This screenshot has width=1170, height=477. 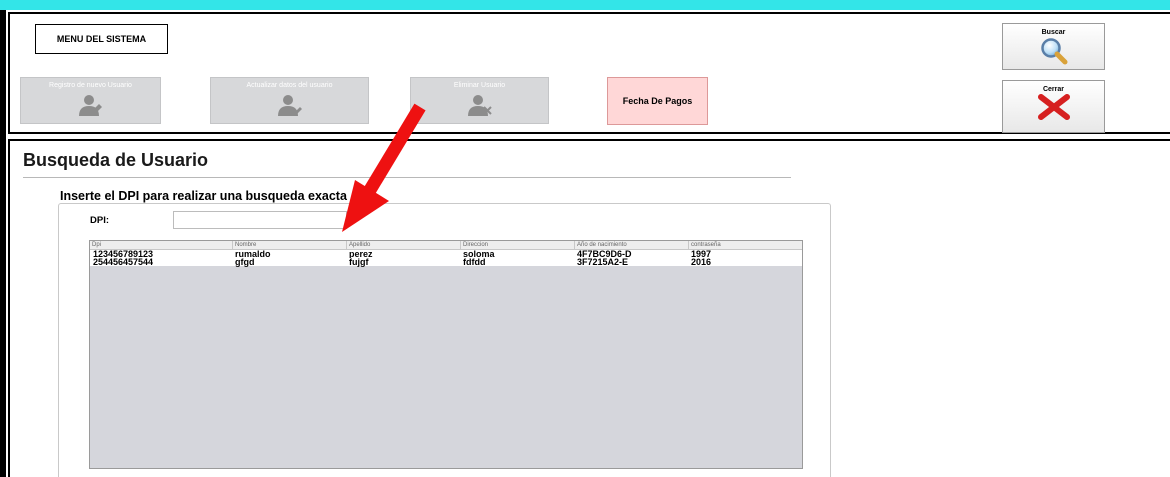 What do you see at coordinates (289, 105) in the screenshot?
I see `user-edit-icon` at bounding box center [289, 105].